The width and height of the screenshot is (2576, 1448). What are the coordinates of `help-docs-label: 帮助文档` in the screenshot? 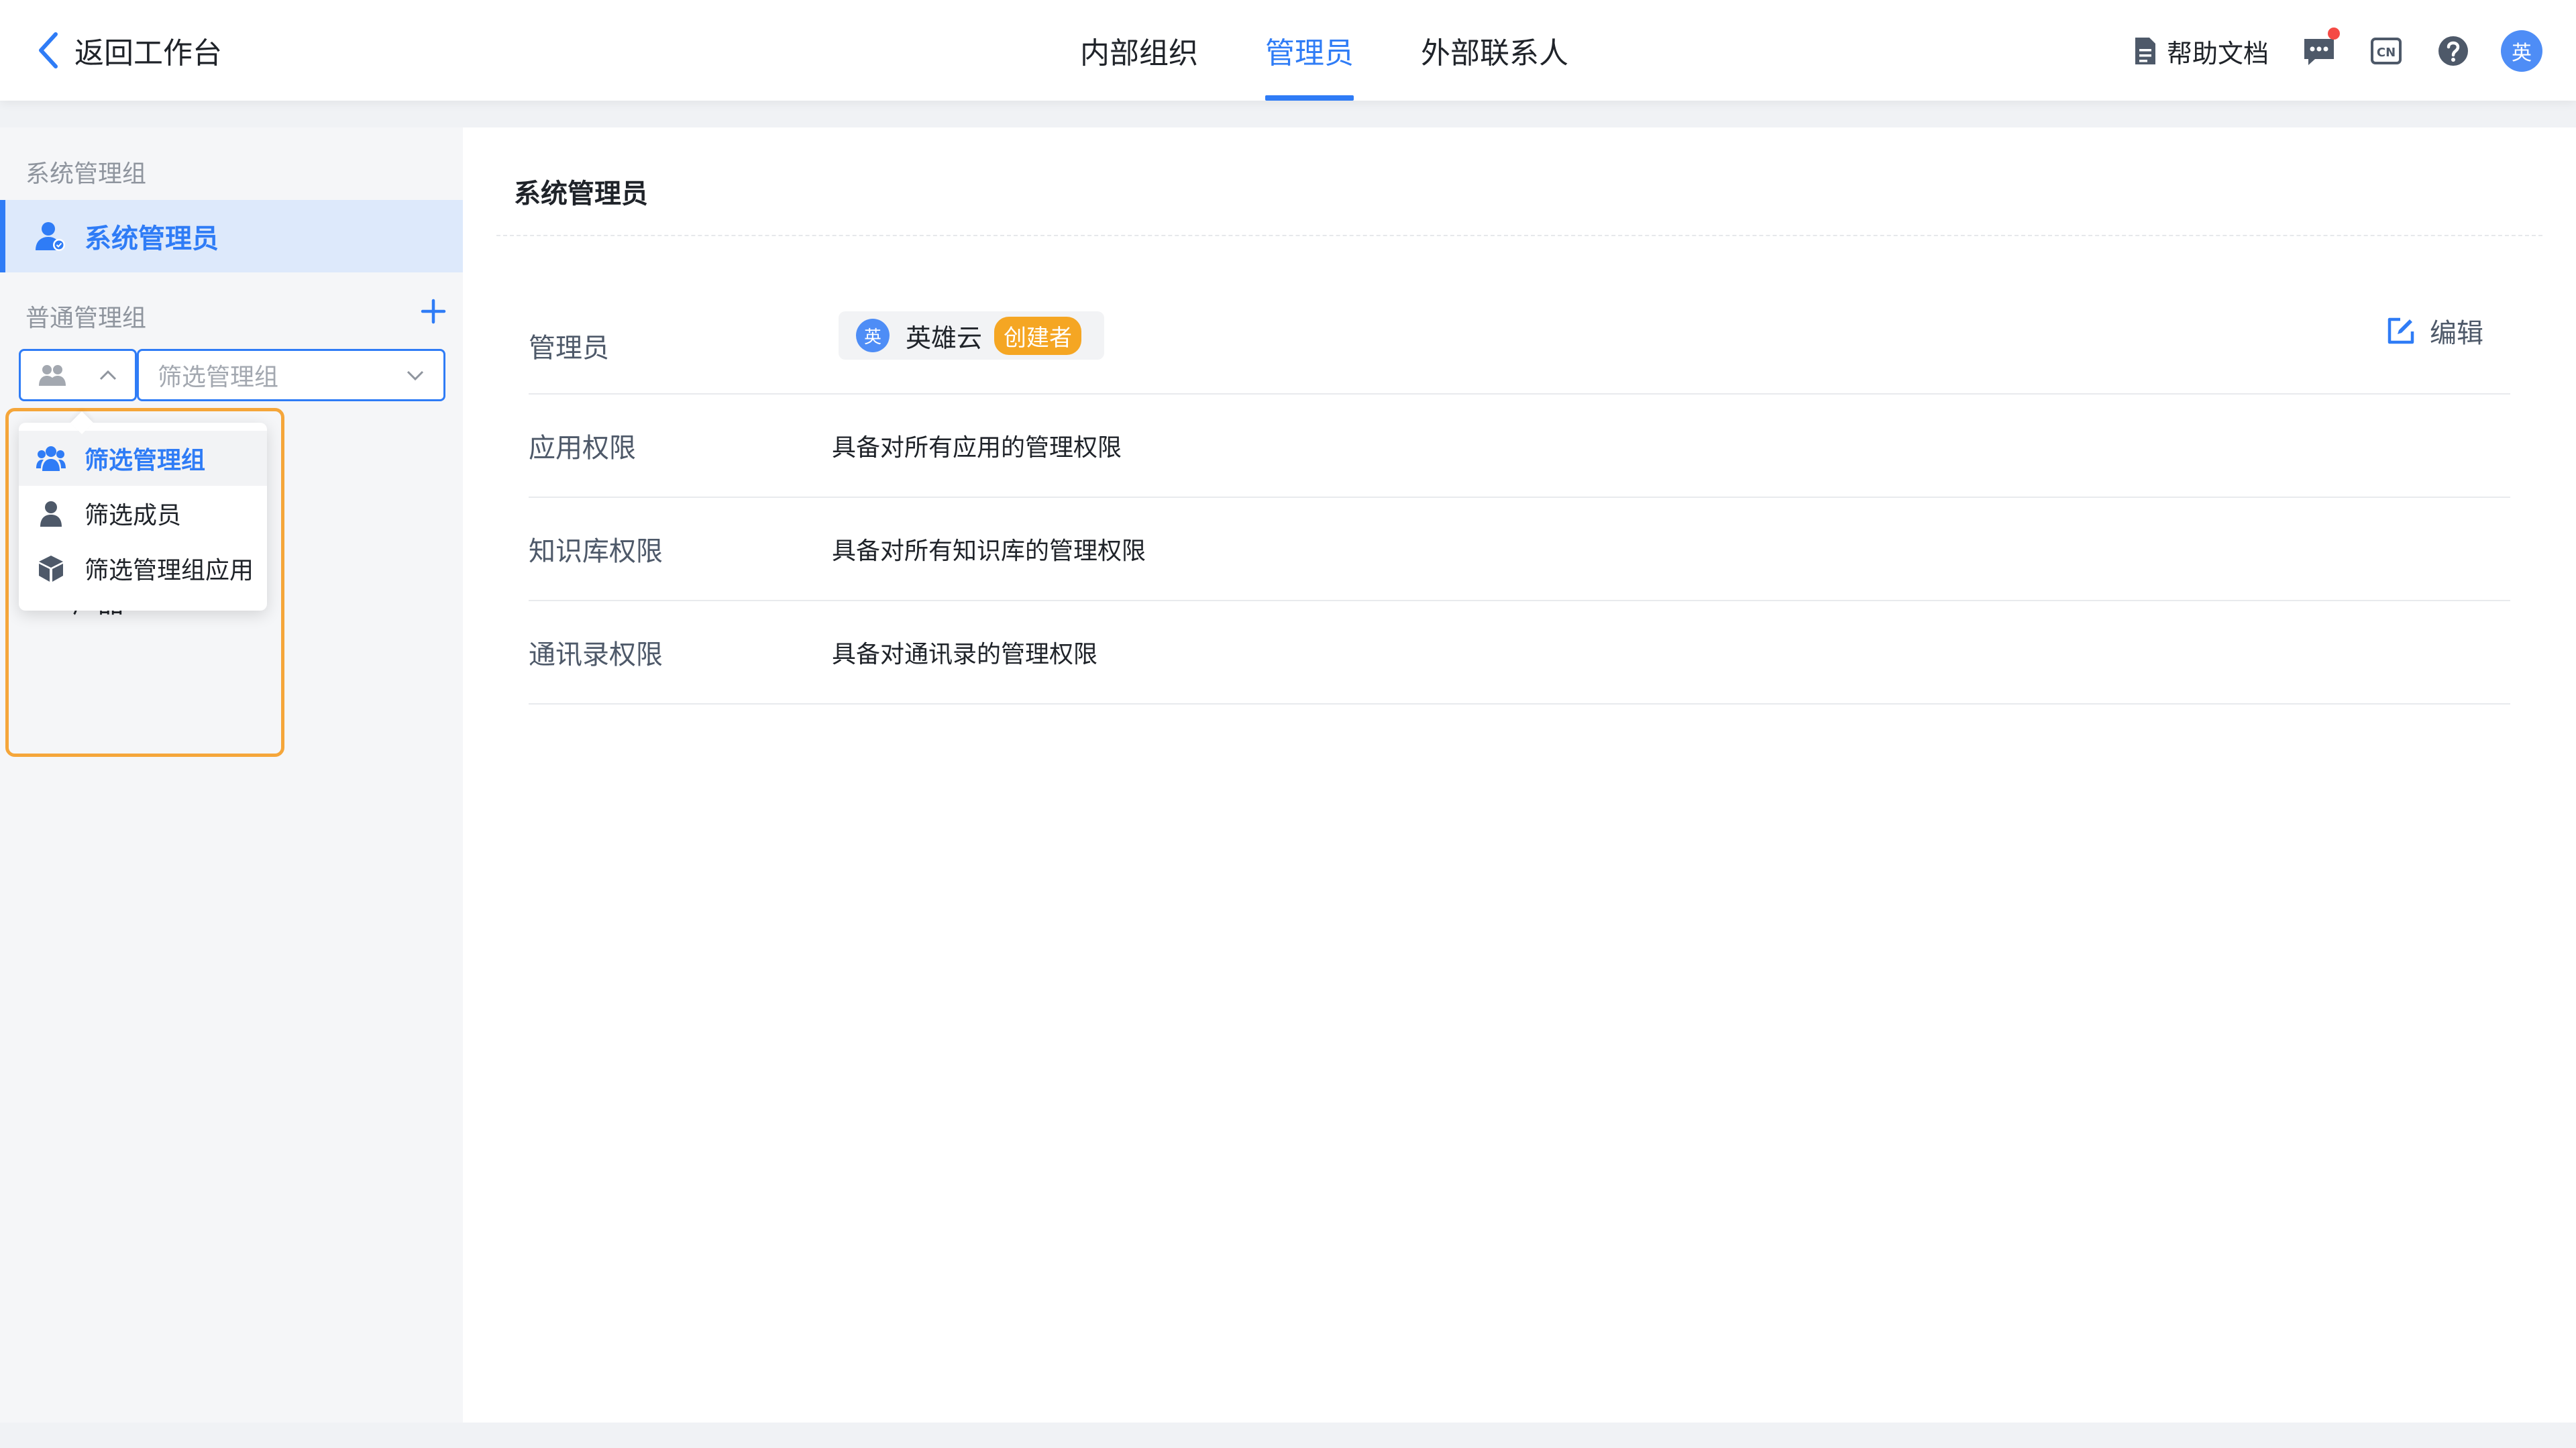 It's located at (2217, 53).